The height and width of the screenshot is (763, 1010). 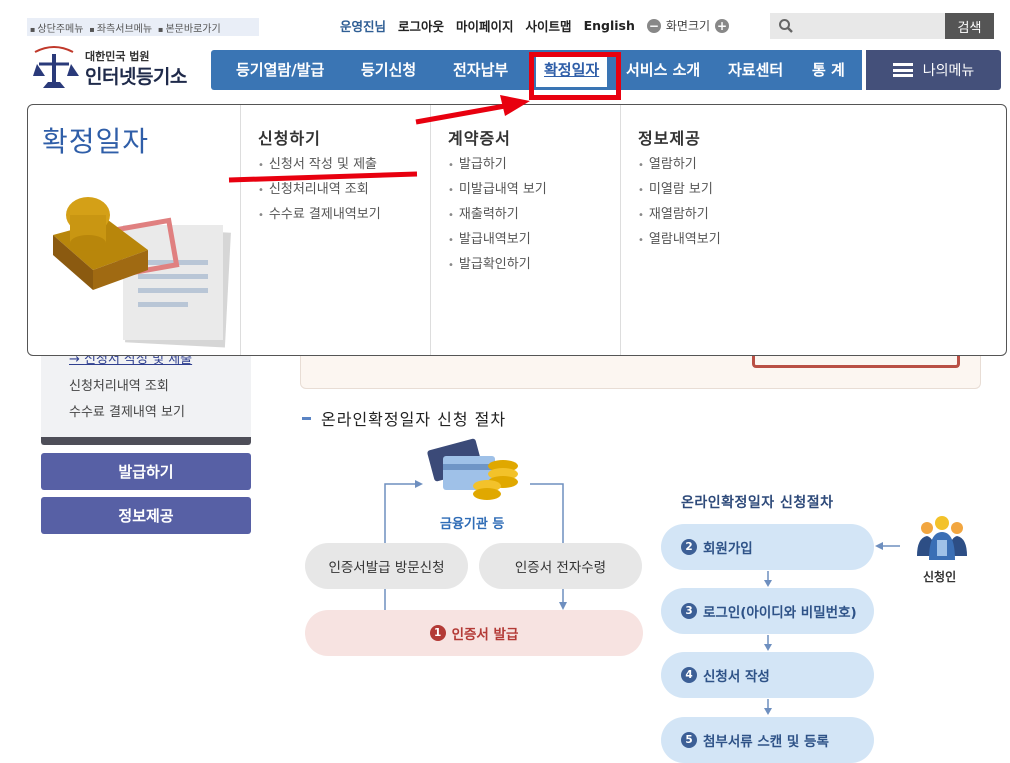 I want to click on logout-link: 로그아웃, so click(x=421, y=25).